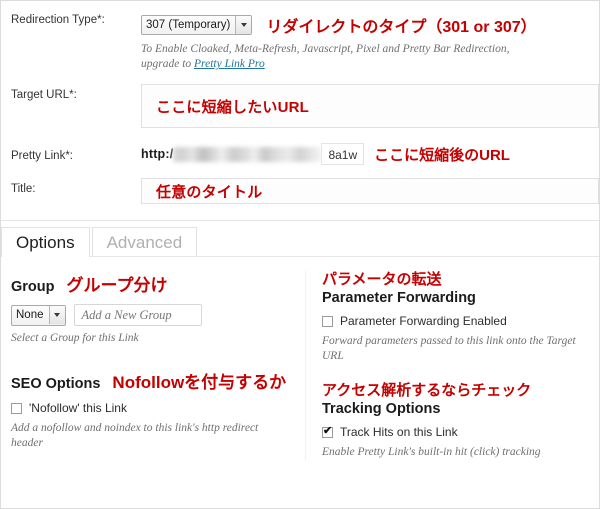 The height and width of the screenshot is (509, 600). I want to click on title-row: Title: 任意のタイトル, so click(300, 191).